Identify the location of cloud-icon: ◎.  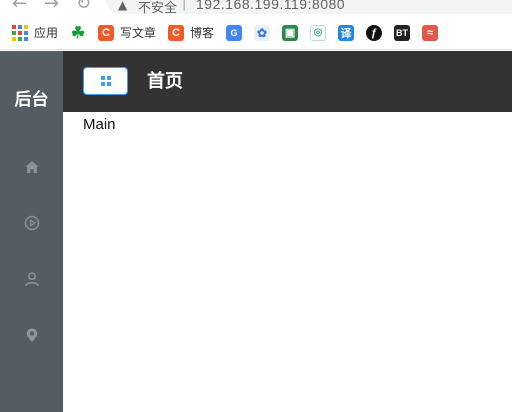
(318, 32).